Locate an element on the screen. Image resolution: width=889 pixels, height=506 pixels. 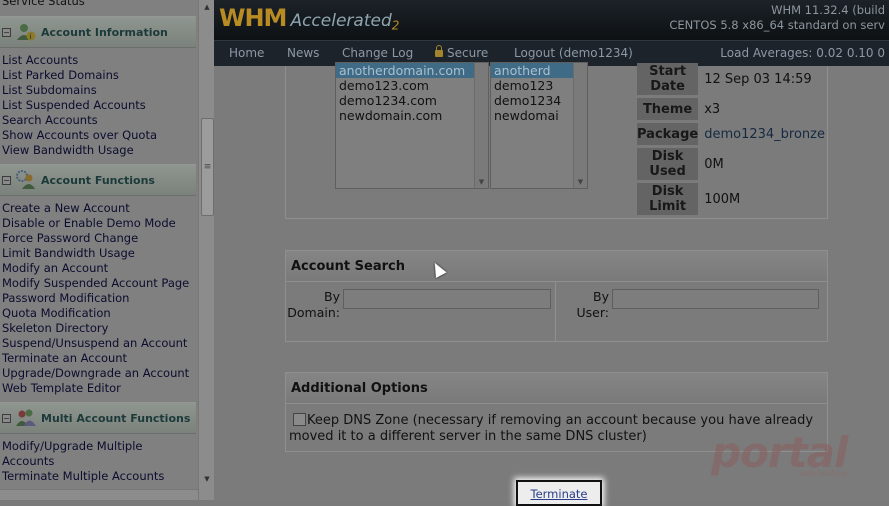
list-option: demo1234.com is located at coordinates (412, 100).